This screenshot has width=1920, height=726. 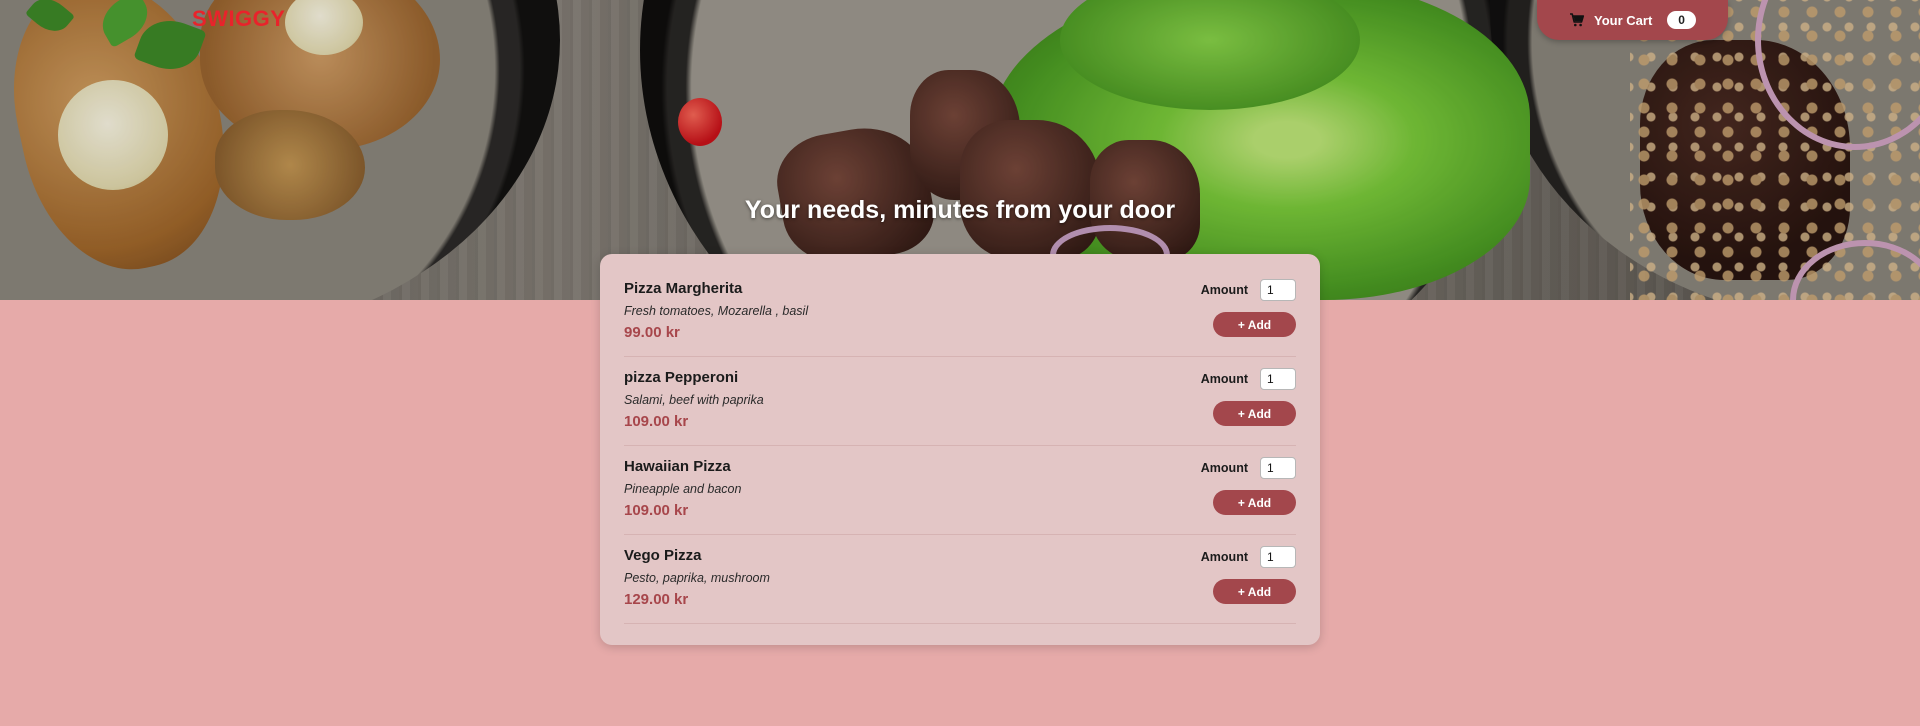 What do you see at coordinates (716, 311) in the screenshot?
I see `item-description: Fresh tomatoes, Mozarella , basil` at bounding box center [716, 311].